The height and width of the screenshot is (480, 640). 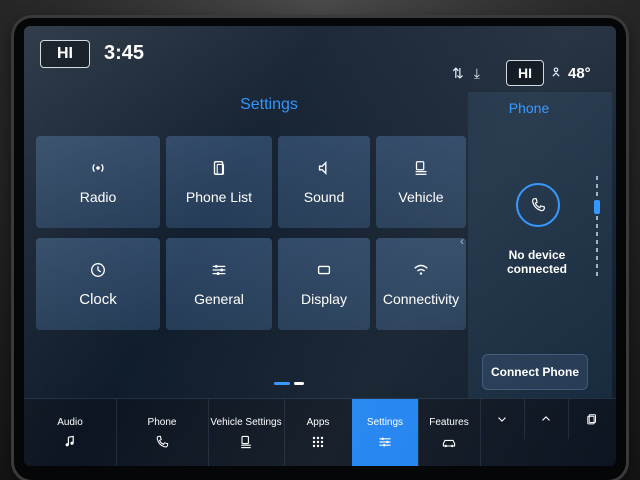 What do you see at coordinates (324, 299) in the screenshot?
I see `tile-display-label: Display` at bounding box center [324, 299].